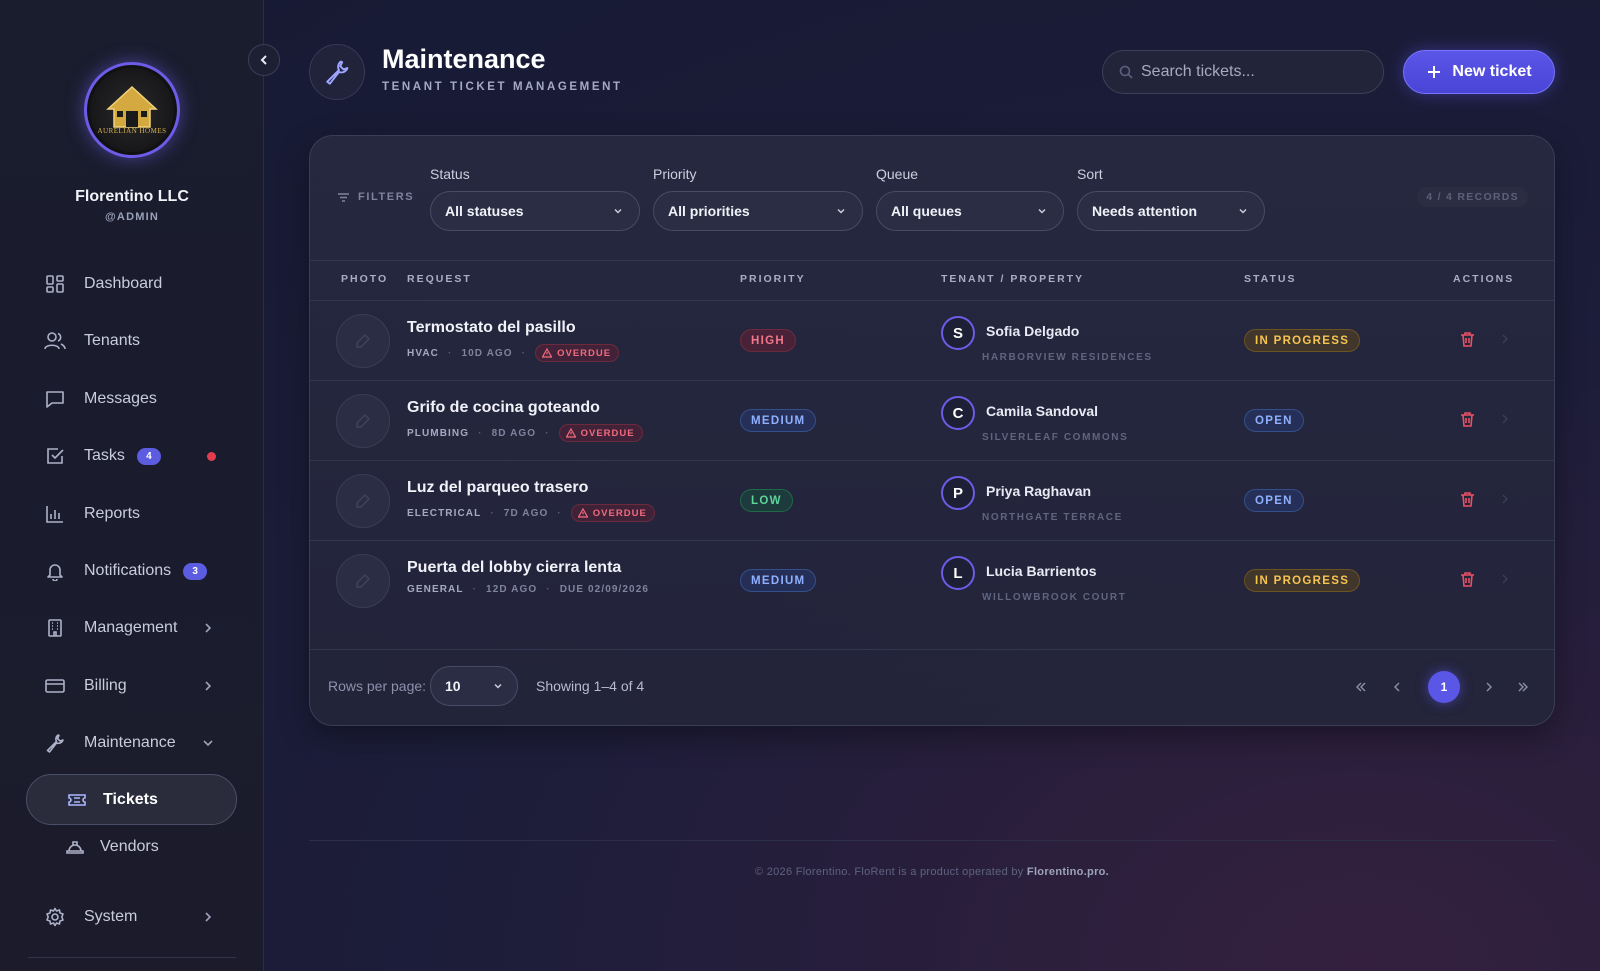 This screenshot has width=1600, height=971. I want to click on next-page-button, so click(1489, 687).